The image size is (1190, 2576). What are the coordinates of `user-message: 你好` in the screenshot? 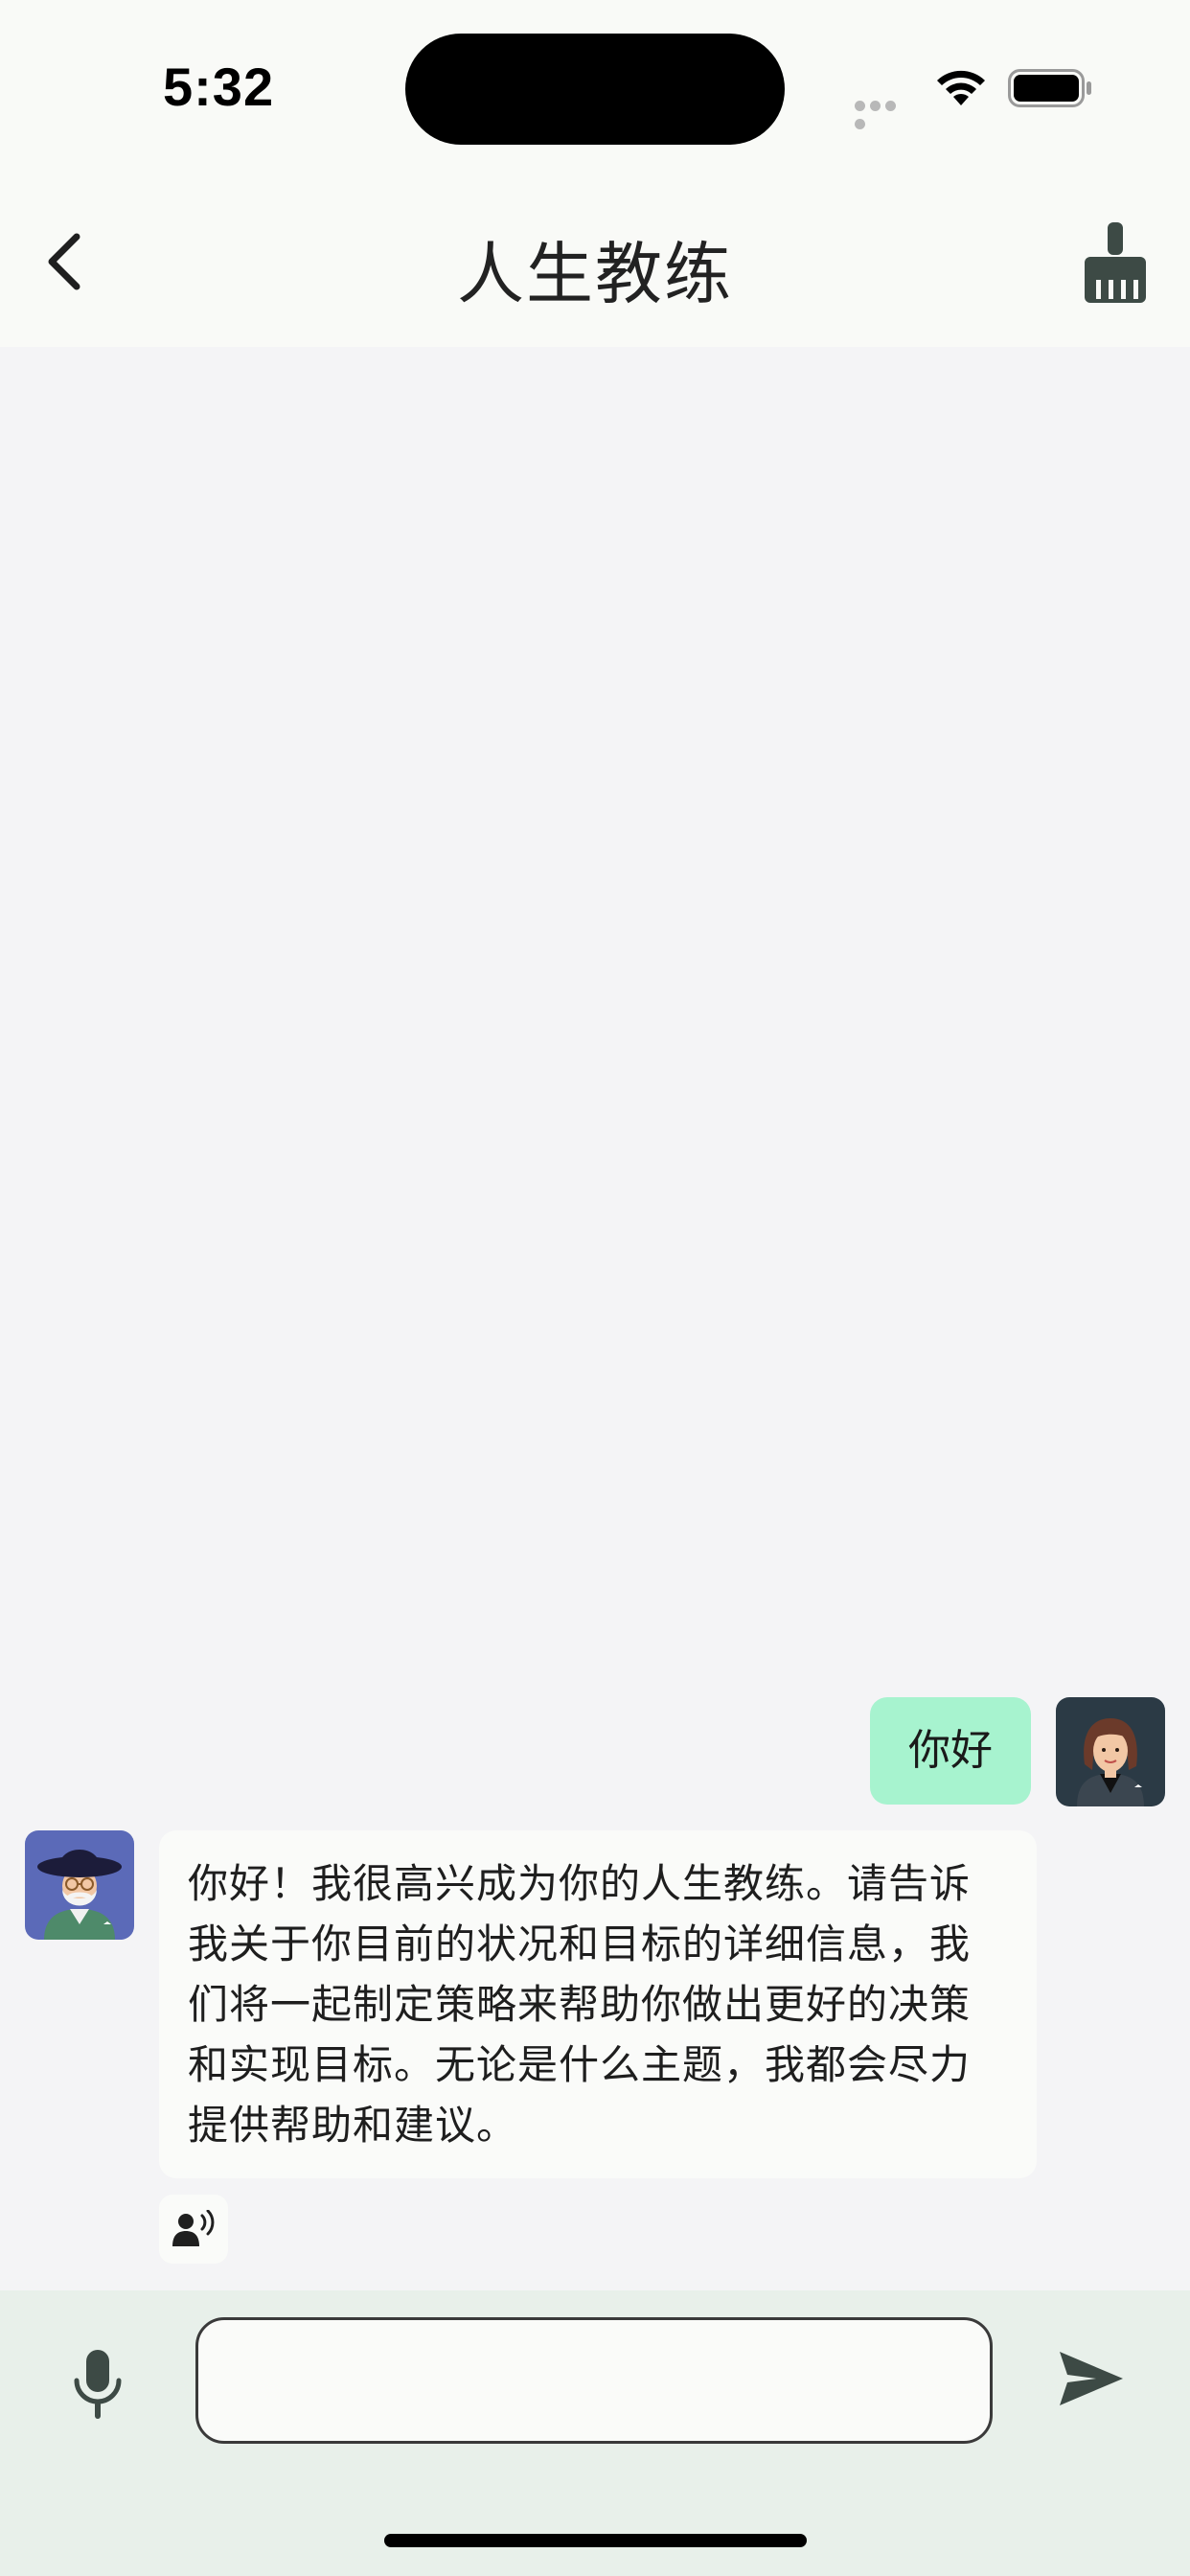 It's located at (1017, 1751).